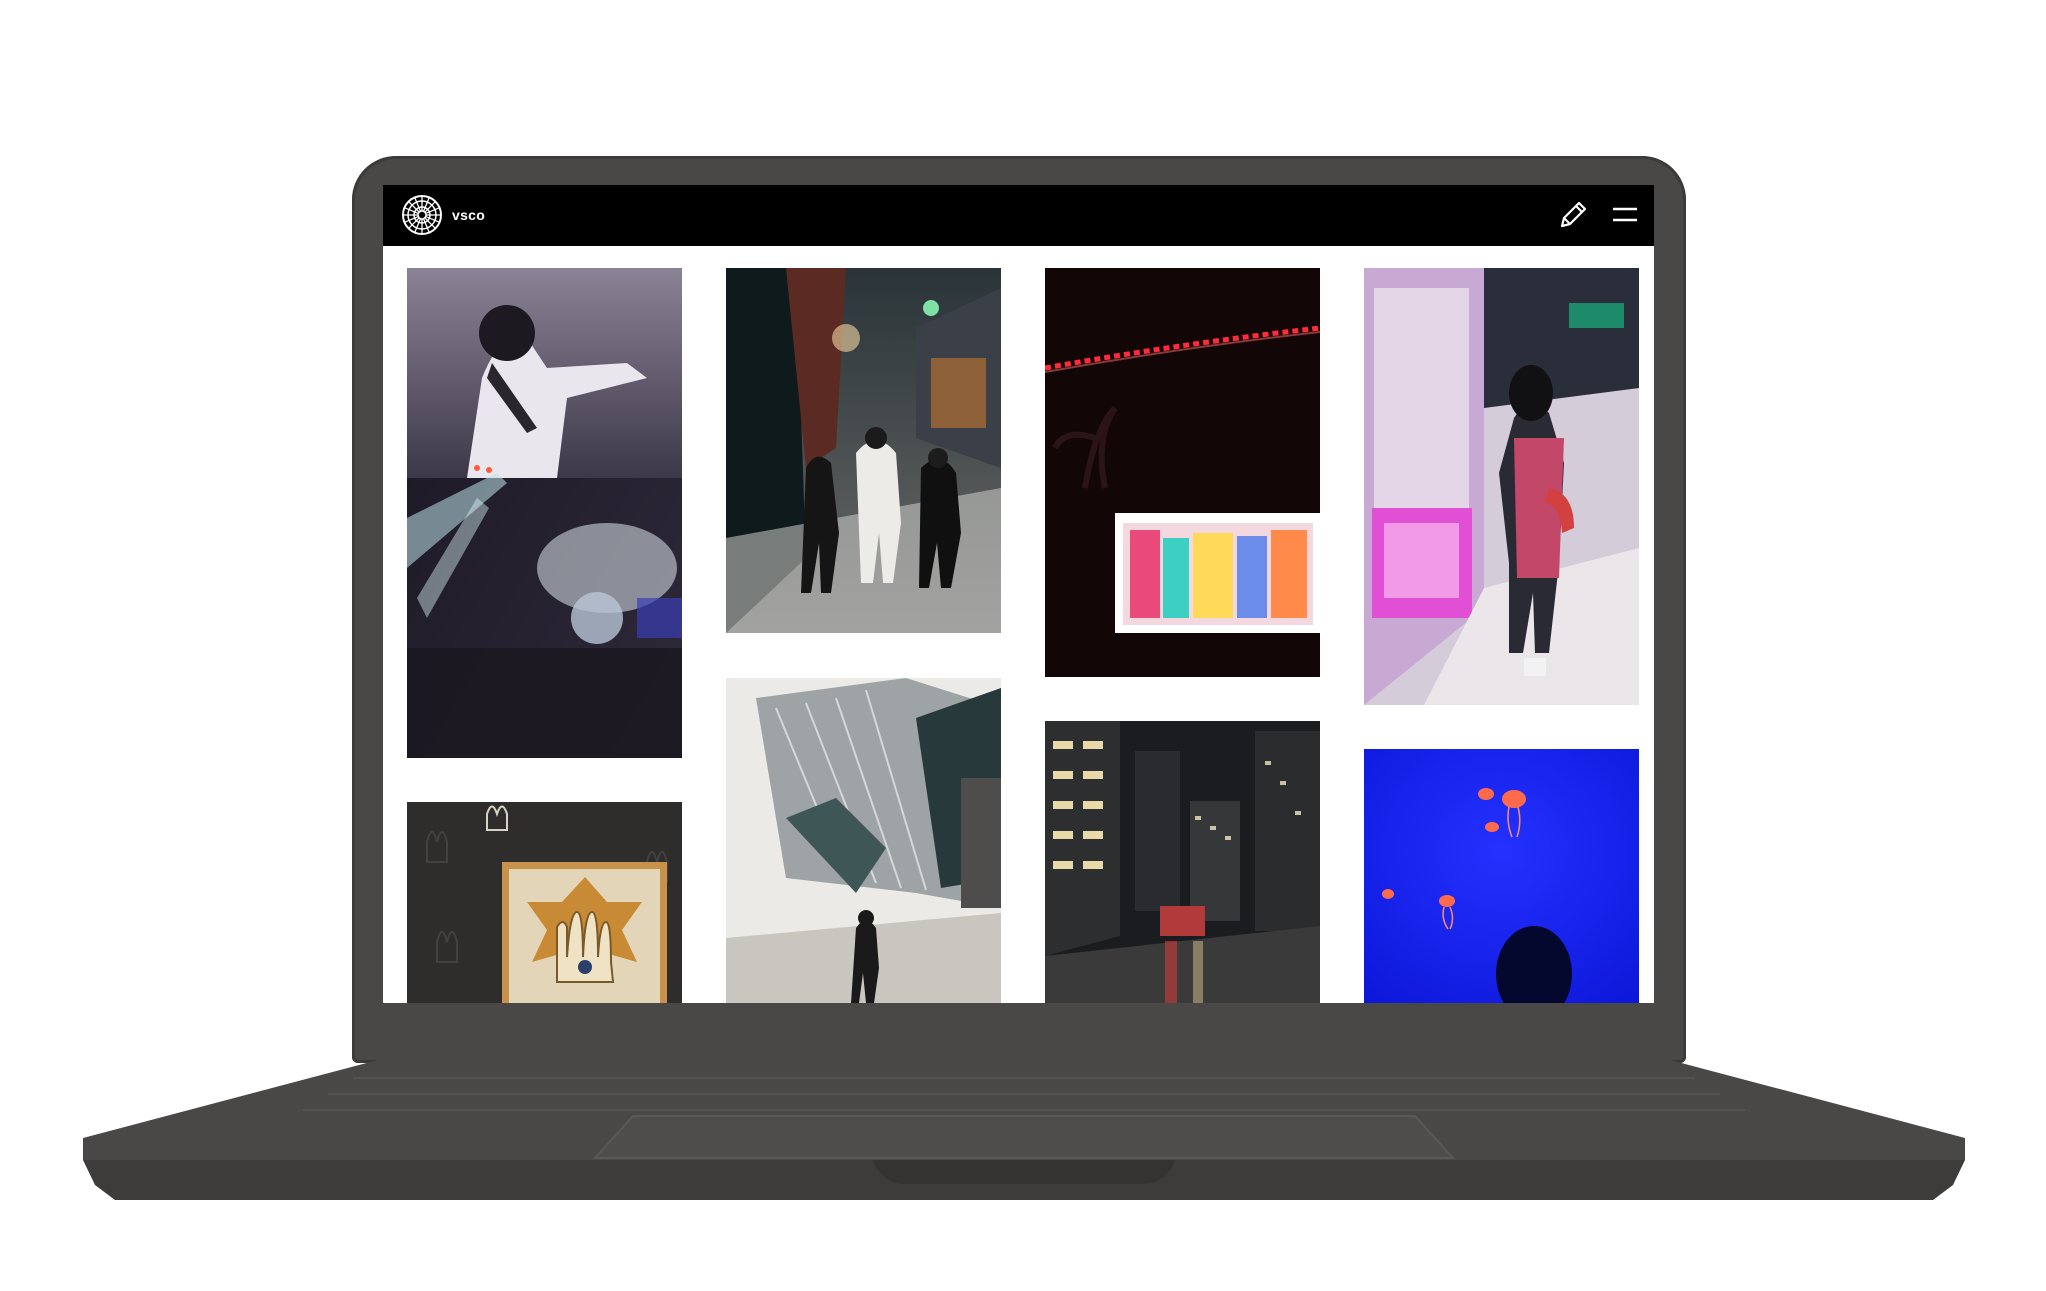 Image resolution: width=2046 pixels, height=1291 pixels. Describe the element at coordinates (422, 215) in the screenshot. I see `vsco-logo-icon` at that location.